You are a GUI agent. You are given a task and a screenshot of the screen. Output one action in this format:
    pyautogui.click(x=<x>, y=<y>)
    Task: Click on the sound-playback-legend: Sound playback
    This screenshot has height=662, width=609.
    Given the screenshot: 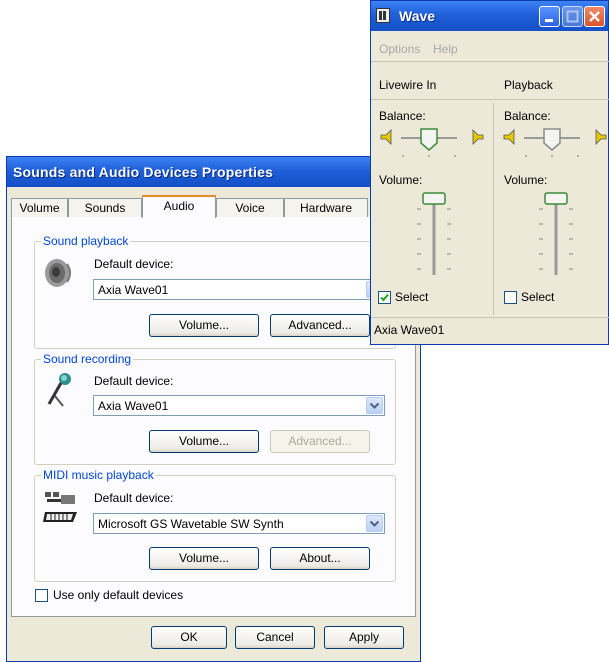 What is the action you would take?
    pyautogui.click(x=86, y=241)
    